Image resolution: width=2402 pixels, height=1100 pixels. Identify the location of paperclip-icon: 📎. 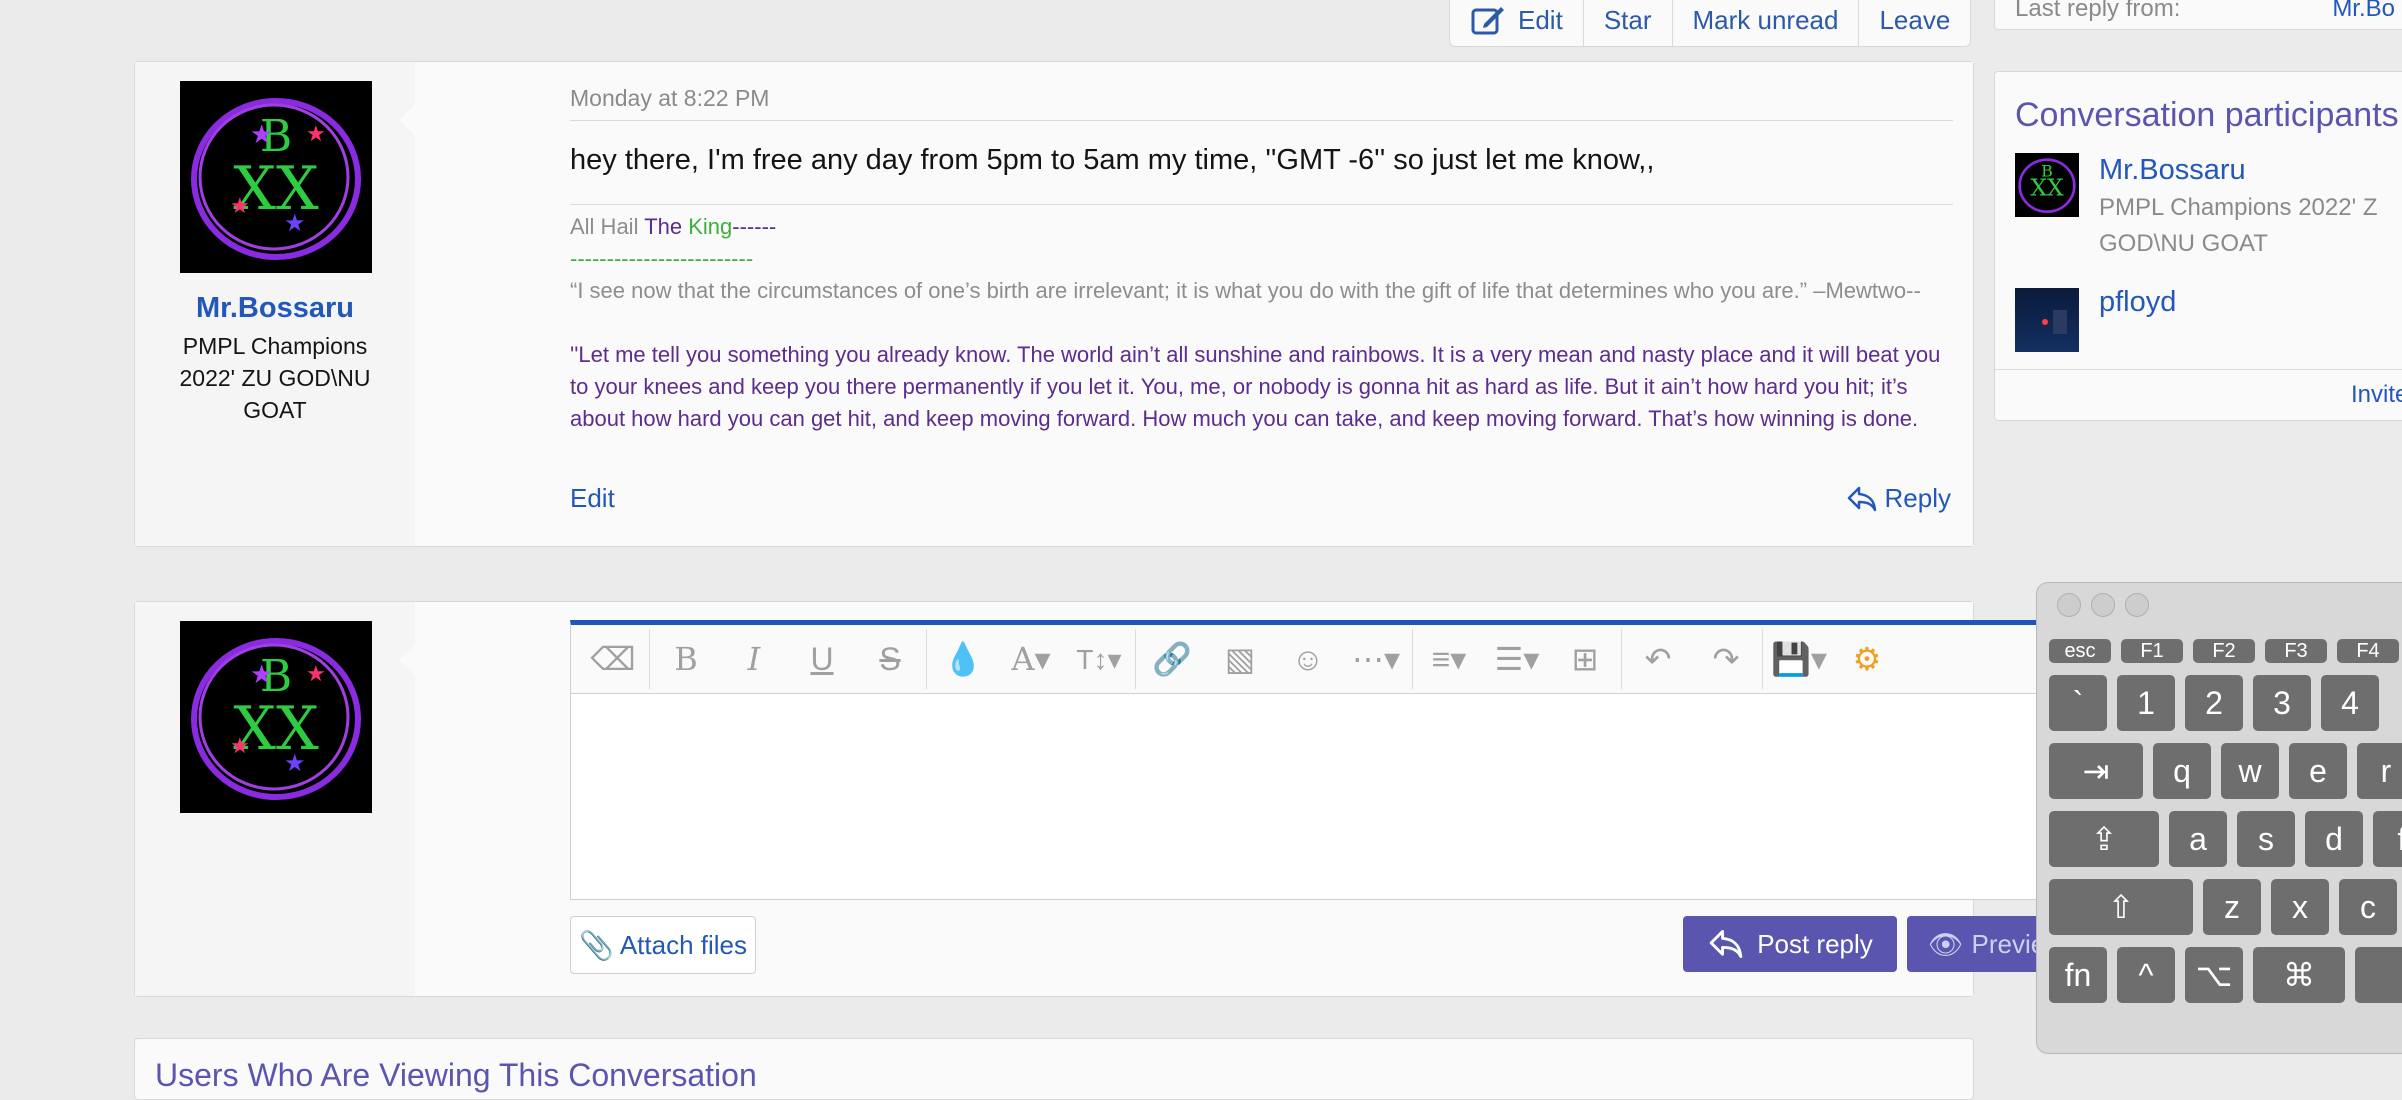
(596, 945).